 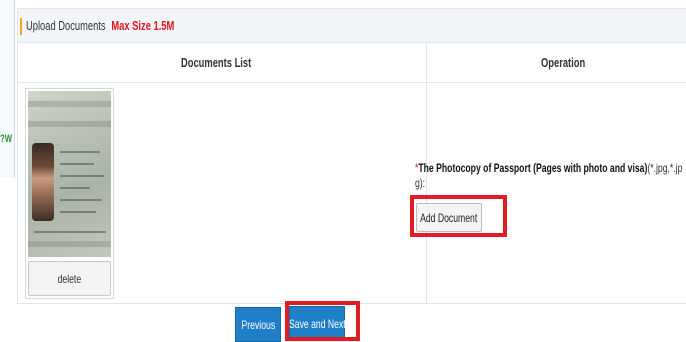 What do you see at coordinates (43, 182) in the screenshot?
I see `passport-photo-icon` at bounding box center [43, 182].